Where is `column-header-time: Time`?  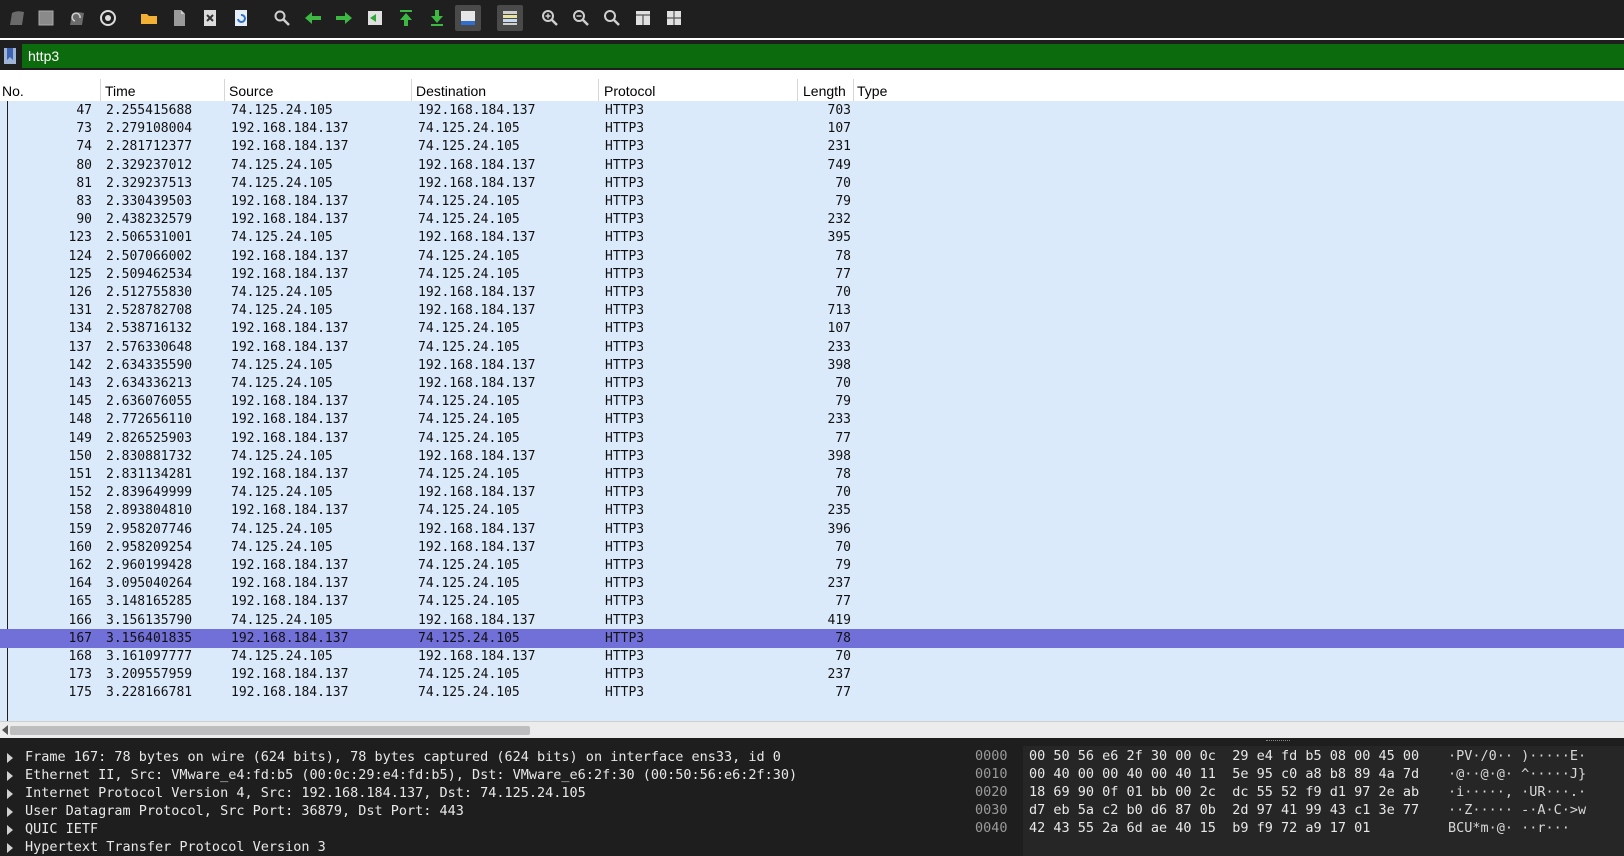
column-header-time: Time is located at coordinates (120, 91).